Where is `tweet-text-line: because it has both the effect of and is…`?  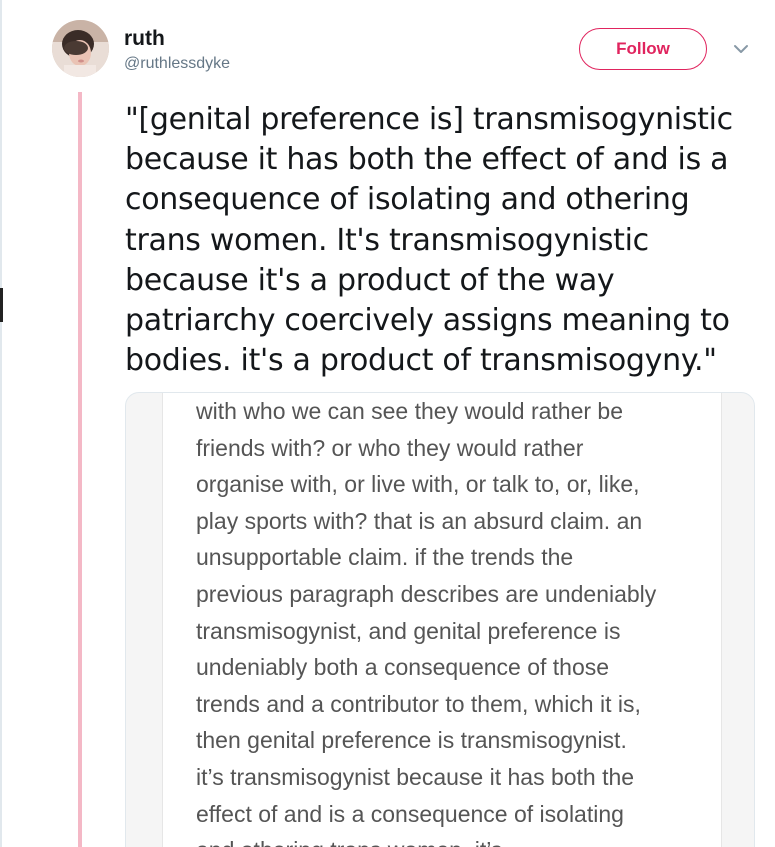
tweet-text-line: because it has both the effect of and is… is located at coordinates (427, 160).